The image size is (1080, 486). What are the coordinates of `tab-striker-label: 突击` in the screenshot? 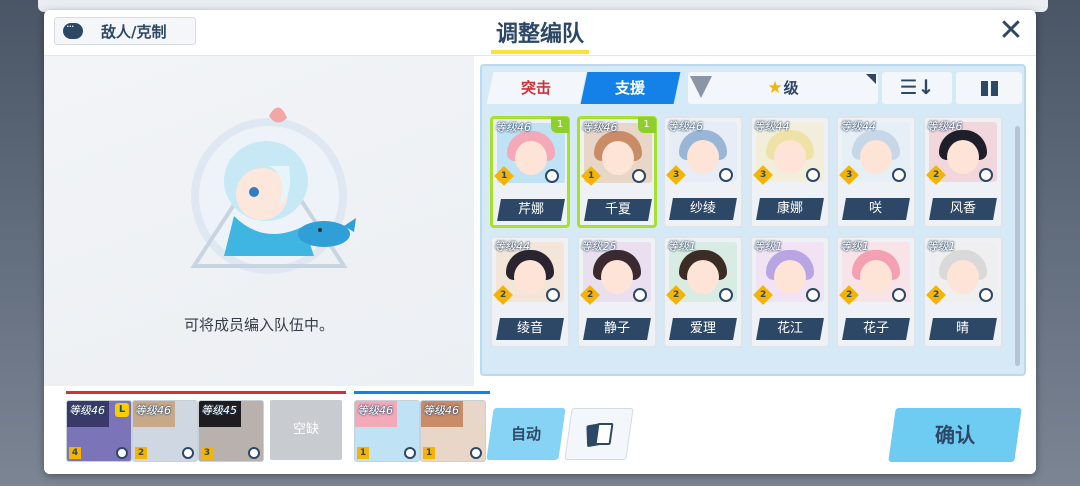 It's located at (536, 88).